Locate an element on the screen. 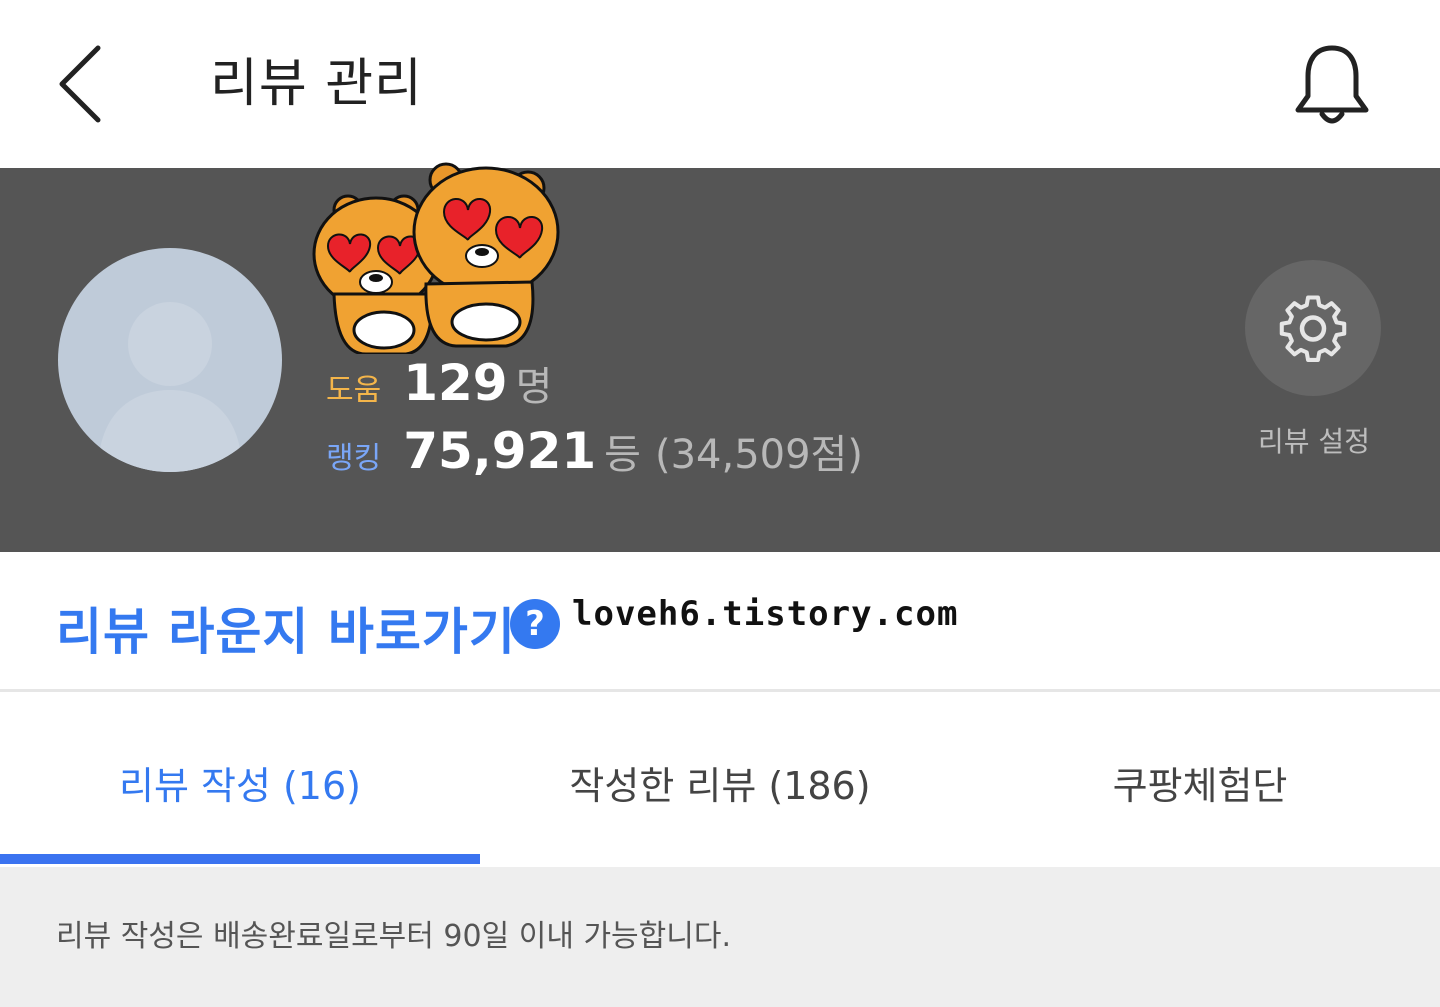 The height and width of the screenshot is (1007, 1440). avatar is located at coordinates (170, 360).